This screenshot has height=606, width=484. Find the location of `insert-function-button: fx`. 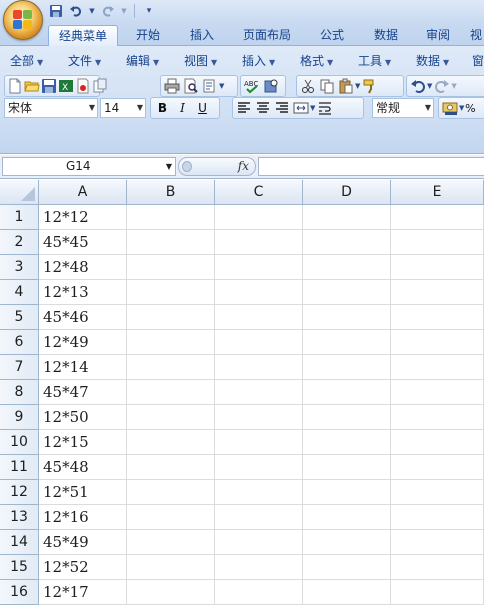

insert-function-button: fx is located at coordinates (243, 166).